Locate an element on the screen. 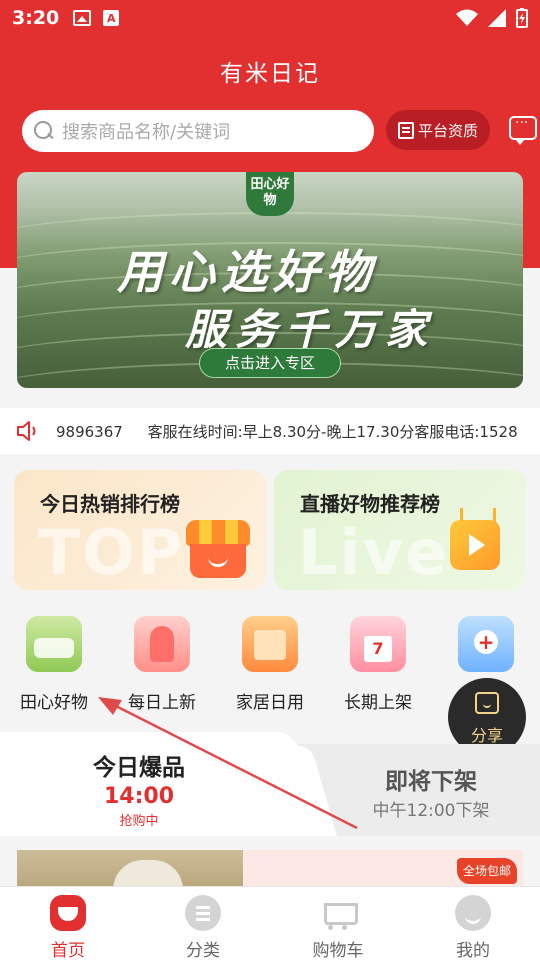 The image size is (540, 960). home-goods-icon is located at coordinates (270, 644).